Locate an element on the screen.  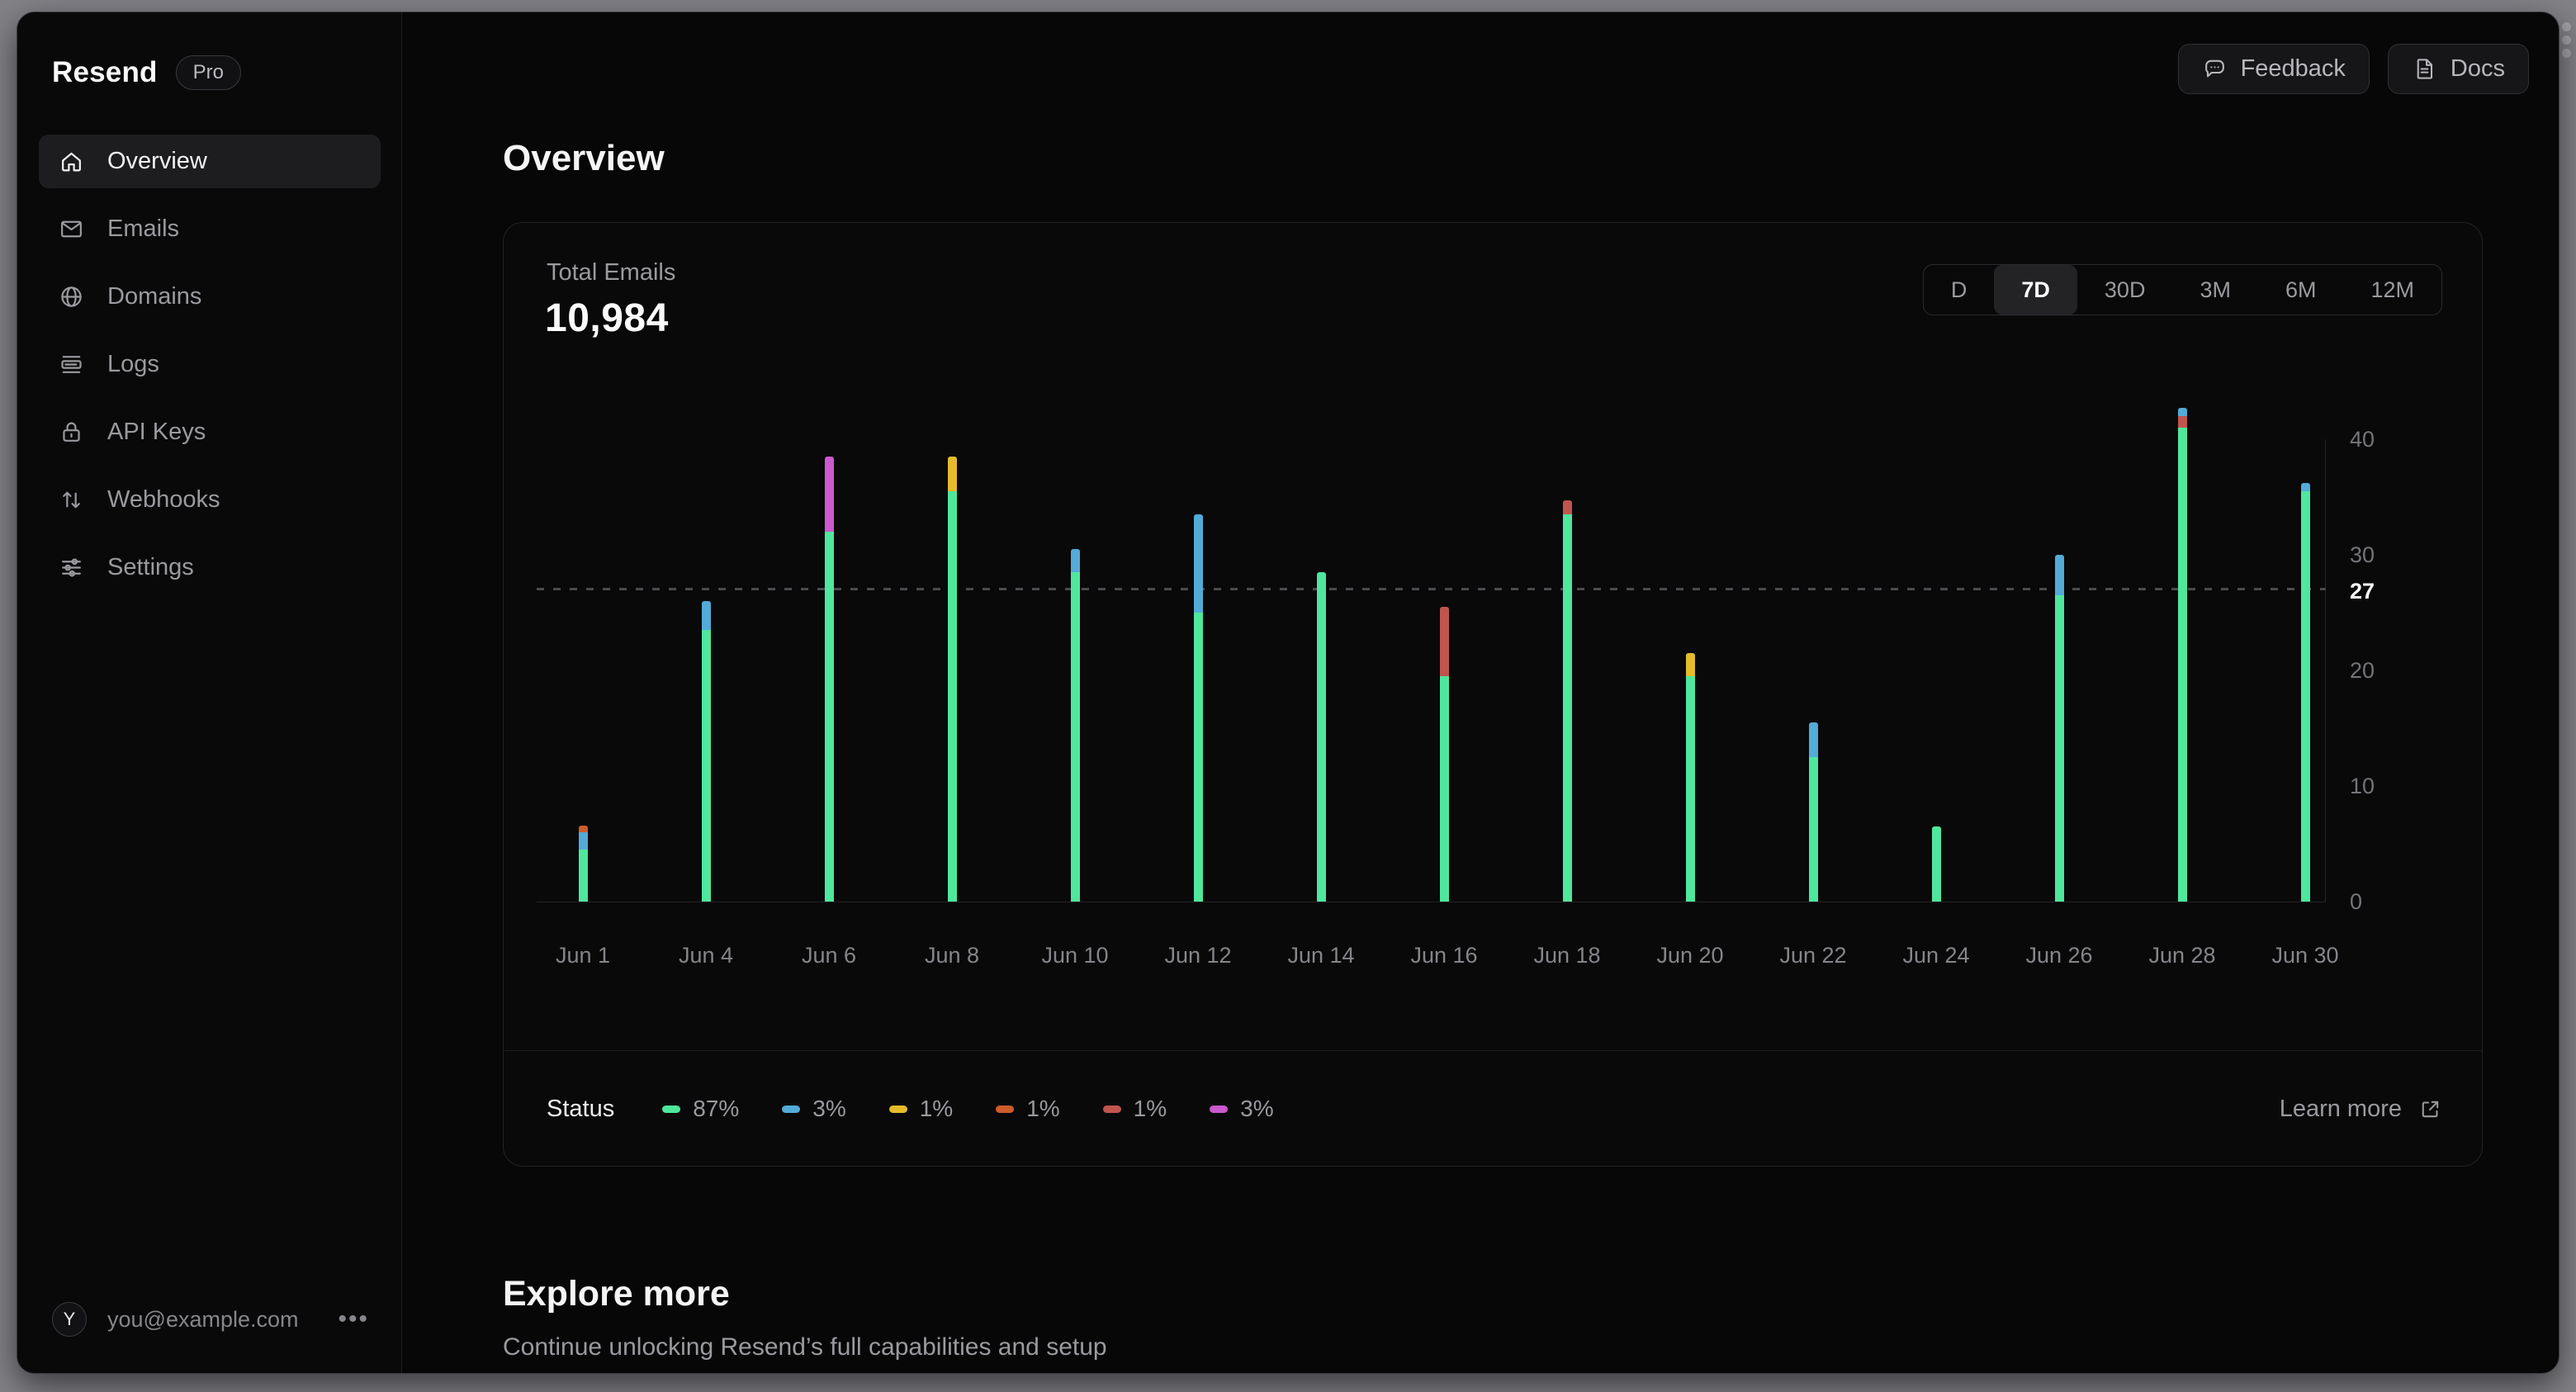
docs-button: Docs is located at coordinates (2458, 69).